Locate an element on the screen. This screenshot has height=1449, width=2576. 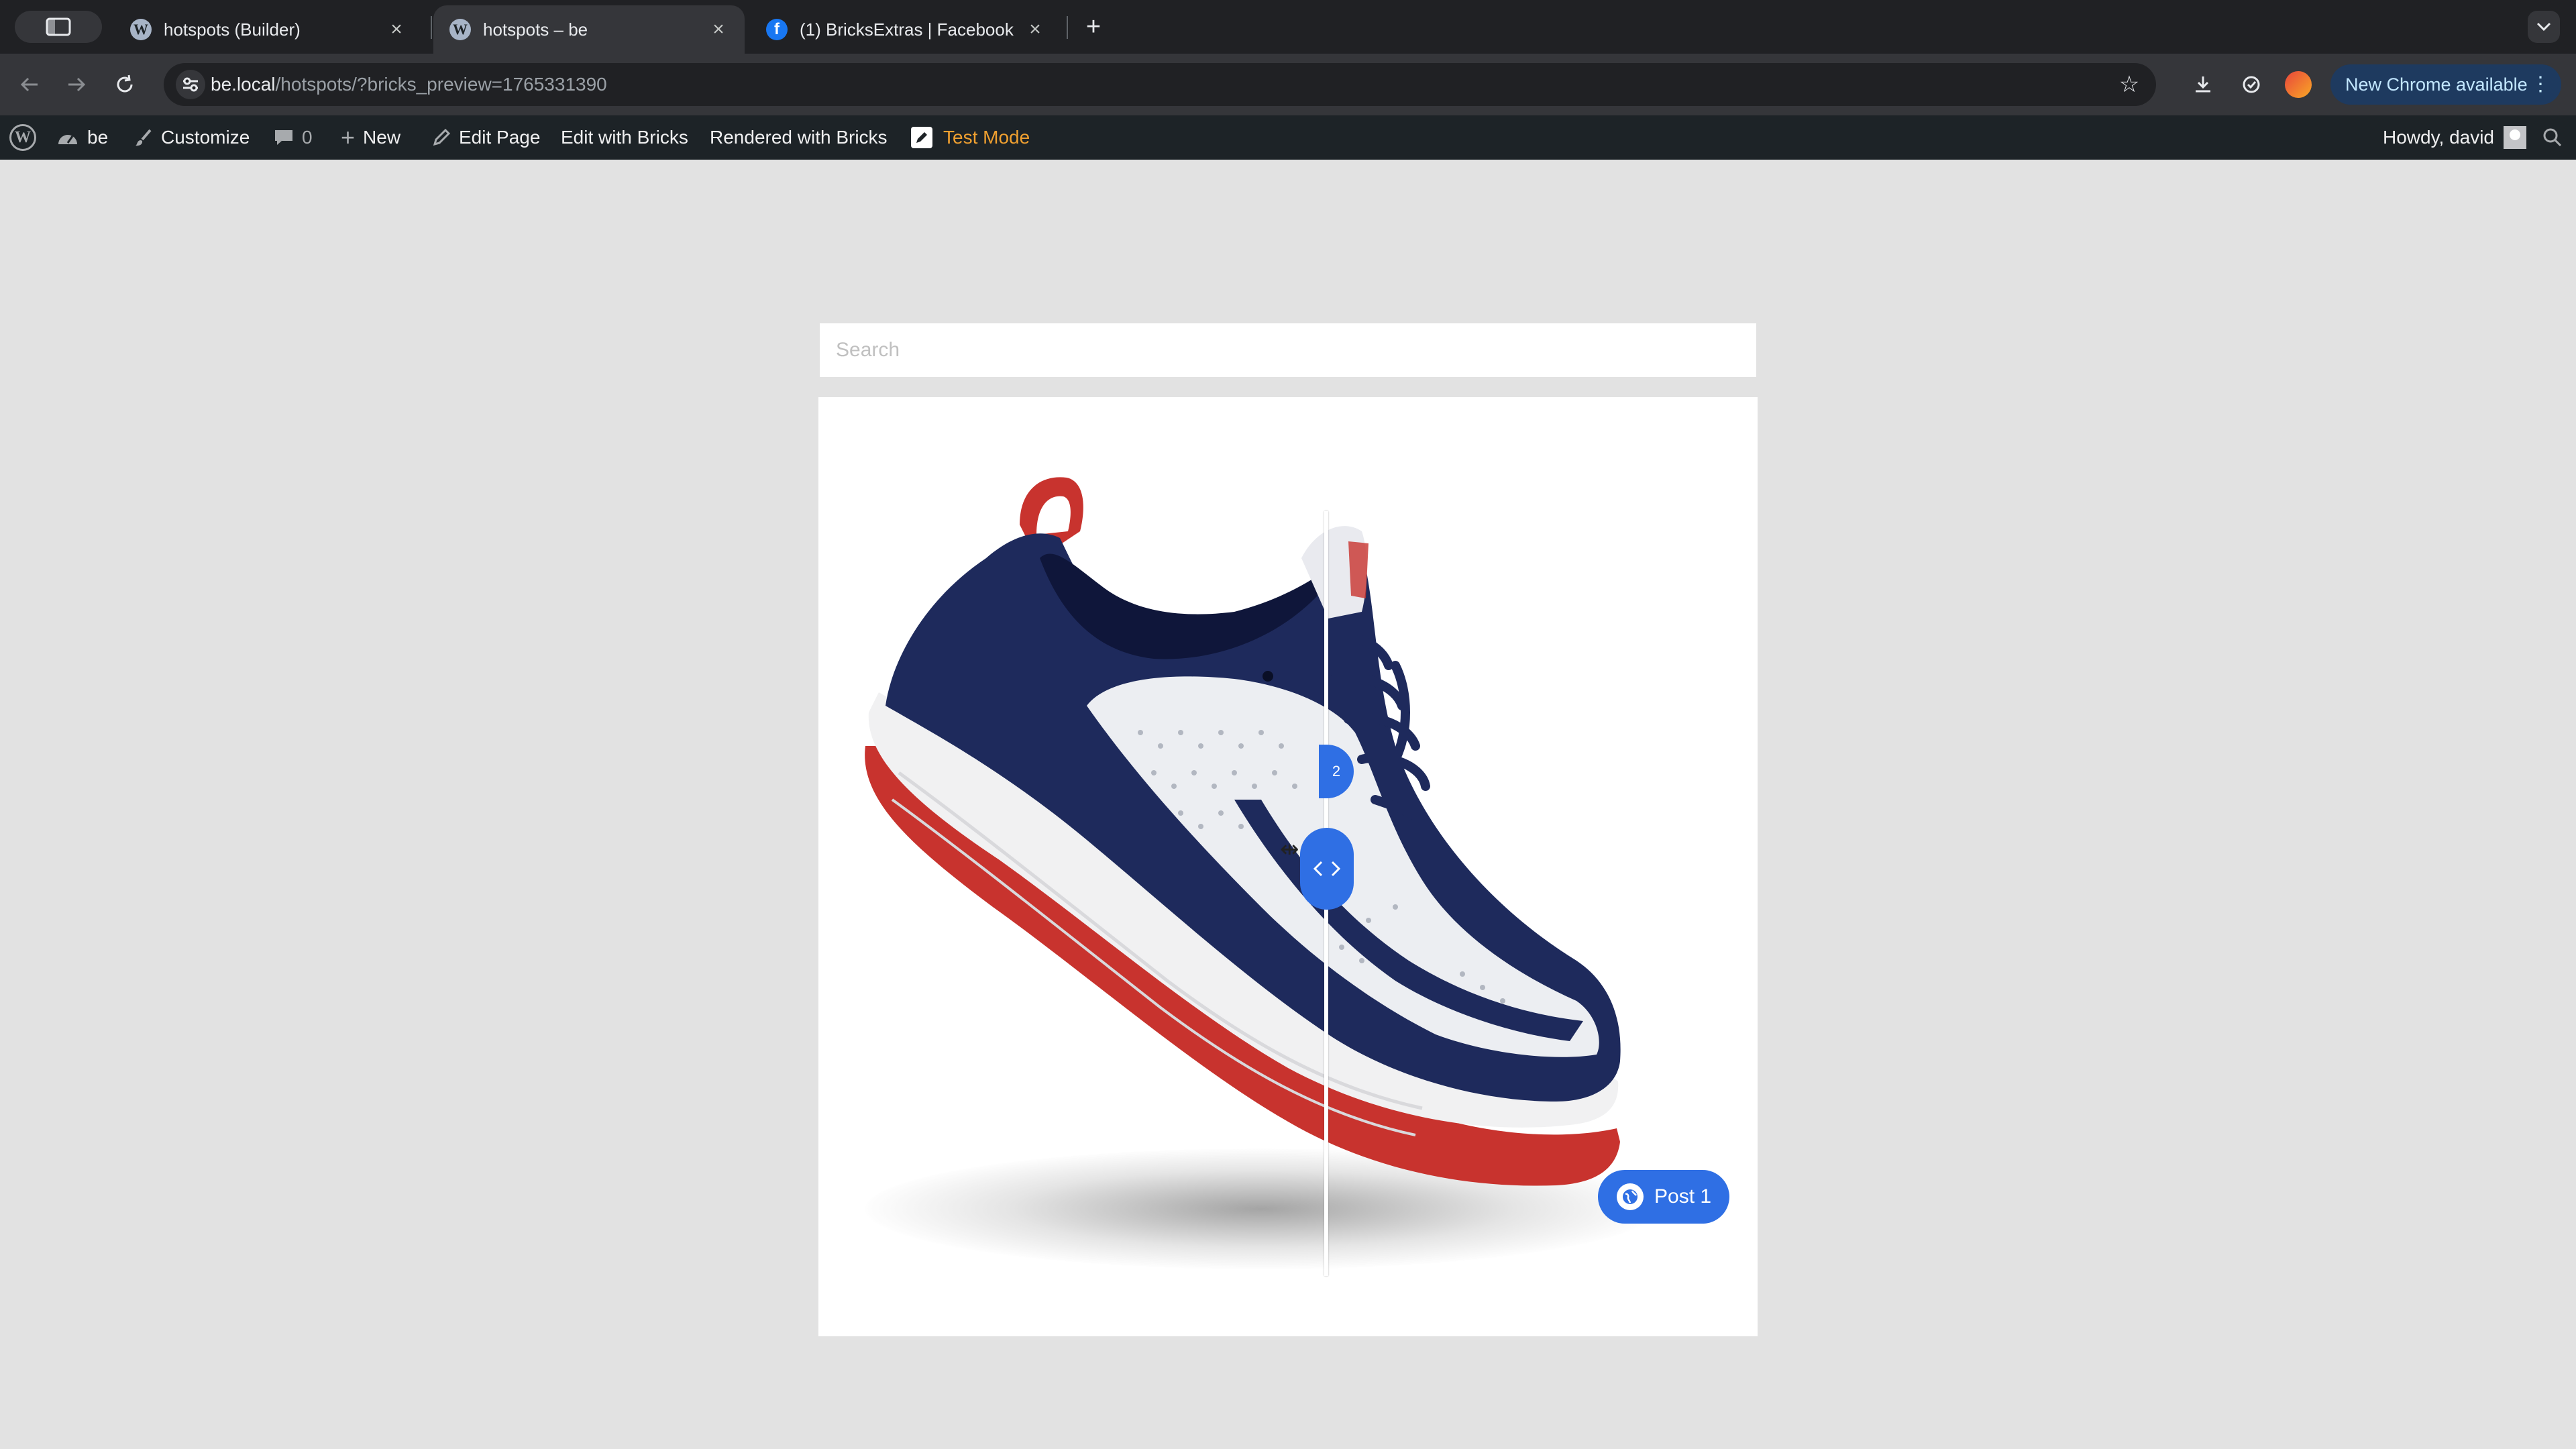
tab-list-button is located at coordinates (2544, 27).